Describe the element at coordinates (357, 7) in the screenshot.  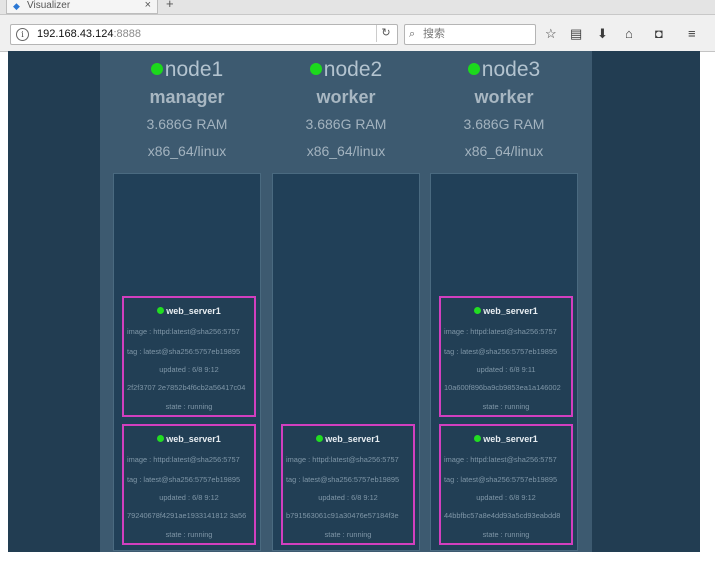
I see `tab-strip: ◆ Visualizer × +` at that location.